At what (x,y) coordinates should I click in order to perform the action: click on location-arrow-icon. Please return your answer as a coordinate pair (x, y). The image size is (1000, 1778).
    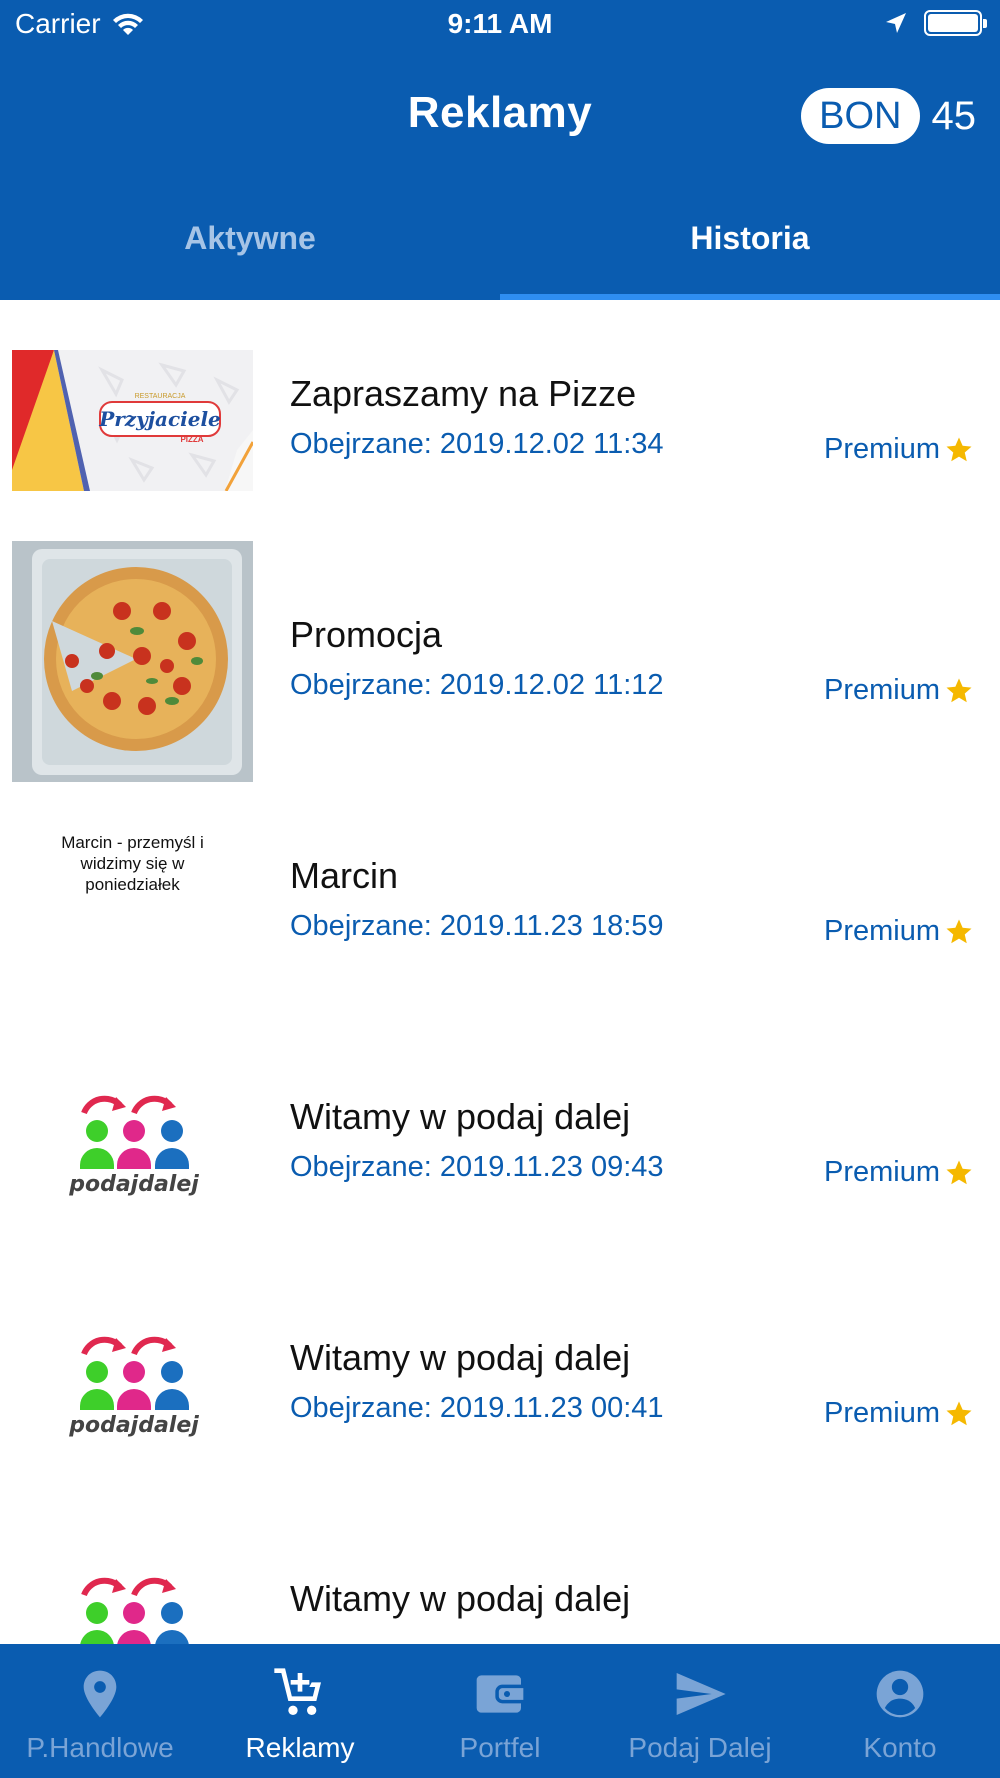
    Looking at the image, I should click on (896, 23).